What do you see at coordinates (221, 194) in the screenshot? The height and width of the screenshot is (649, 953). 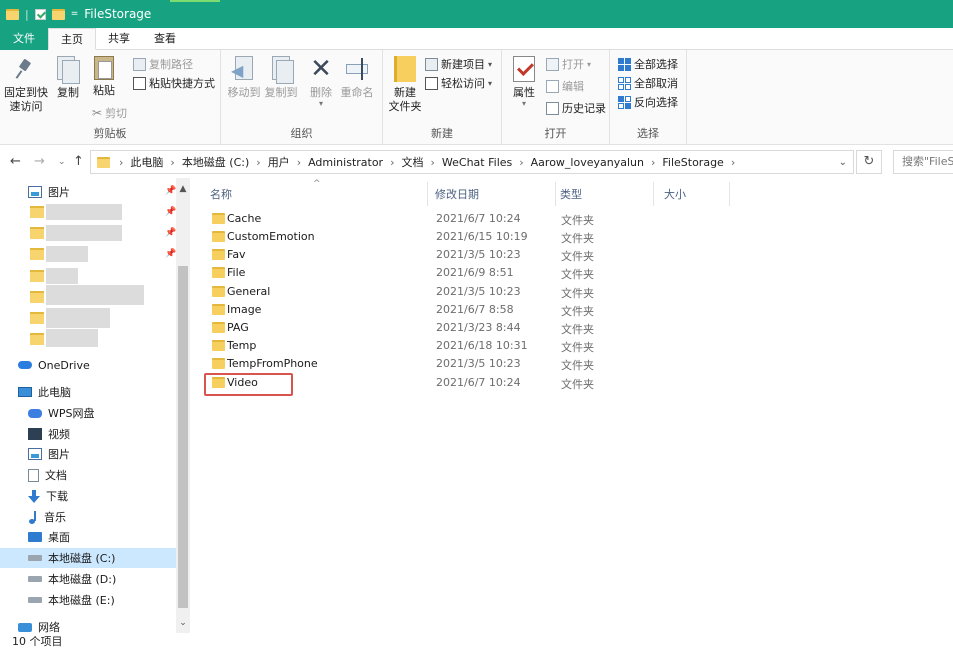 I see `column-header-name: 名称` at bounding box center [221, 194].